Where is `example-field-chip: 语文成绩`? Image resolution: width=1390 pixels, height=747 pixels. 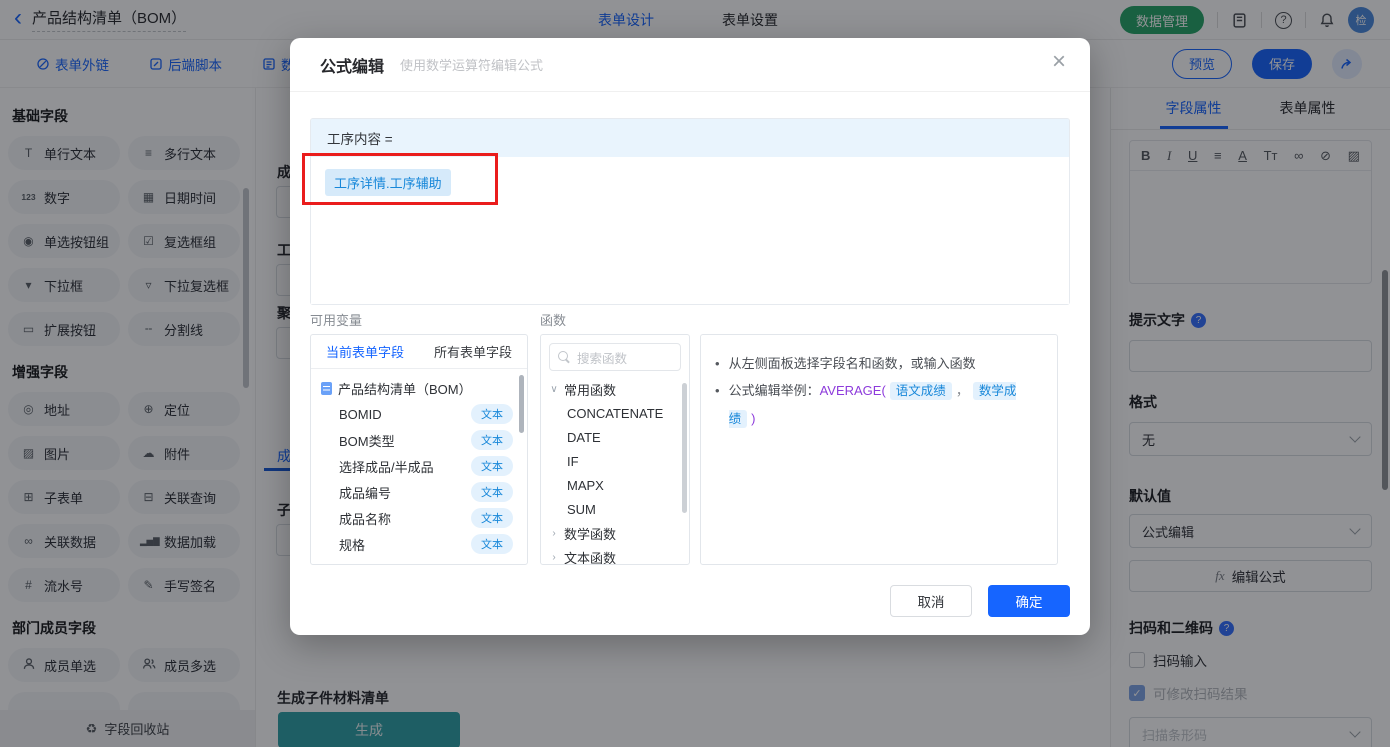 example-field-chip: 语文成绩 is located at coordinates (920, 391).